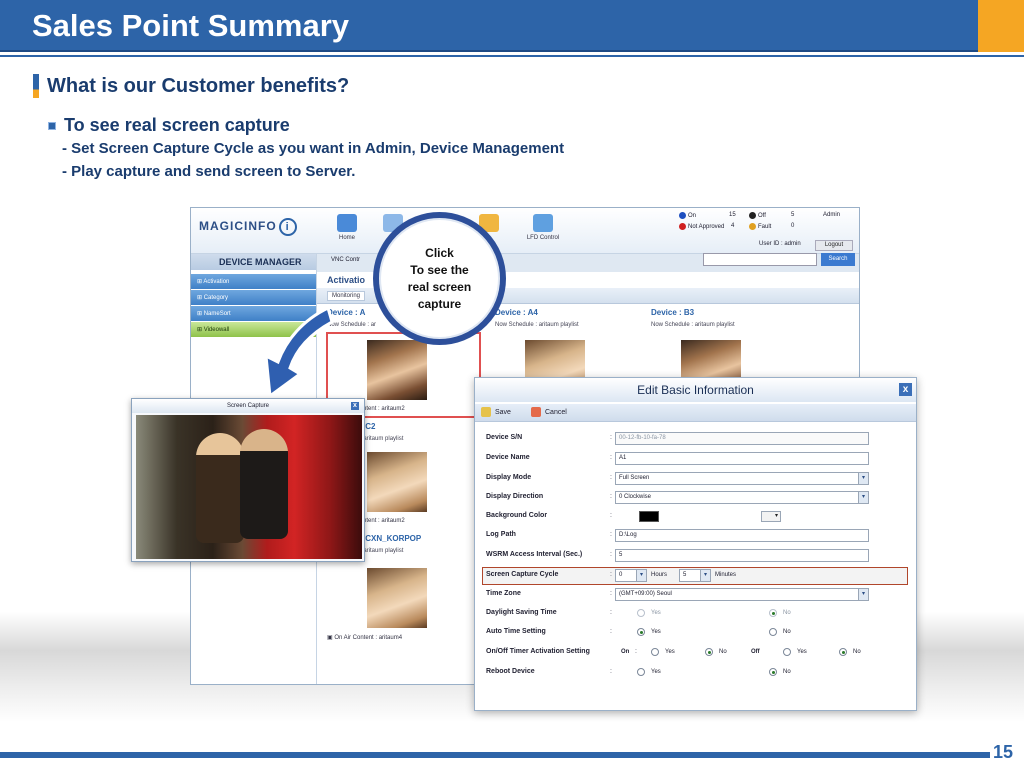 The width and height of the screenshot is (1024, 768). I want to click on cancel-icon, so click(536, 412).